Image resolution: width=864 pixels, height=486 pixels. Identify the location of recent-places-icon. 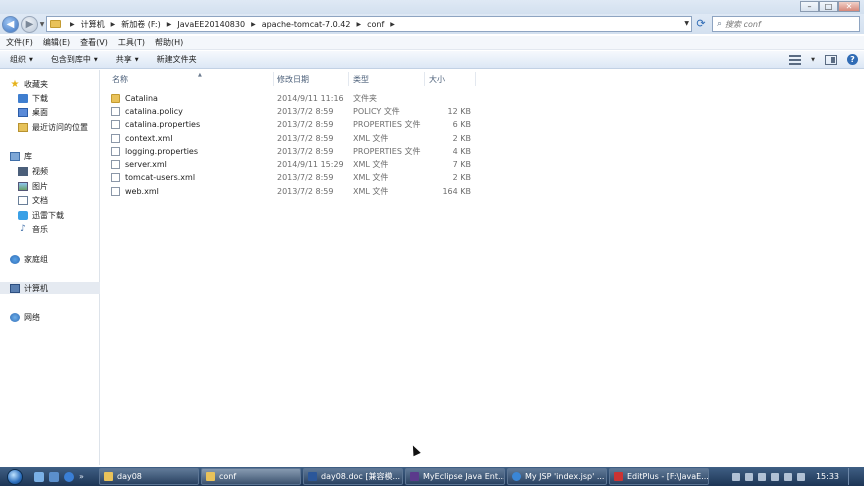
(23, 127).